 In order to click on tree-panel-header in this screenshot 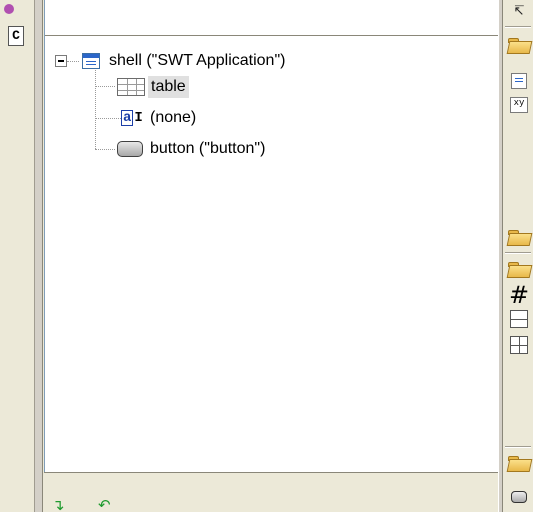, I will do `click(272, 18)`.